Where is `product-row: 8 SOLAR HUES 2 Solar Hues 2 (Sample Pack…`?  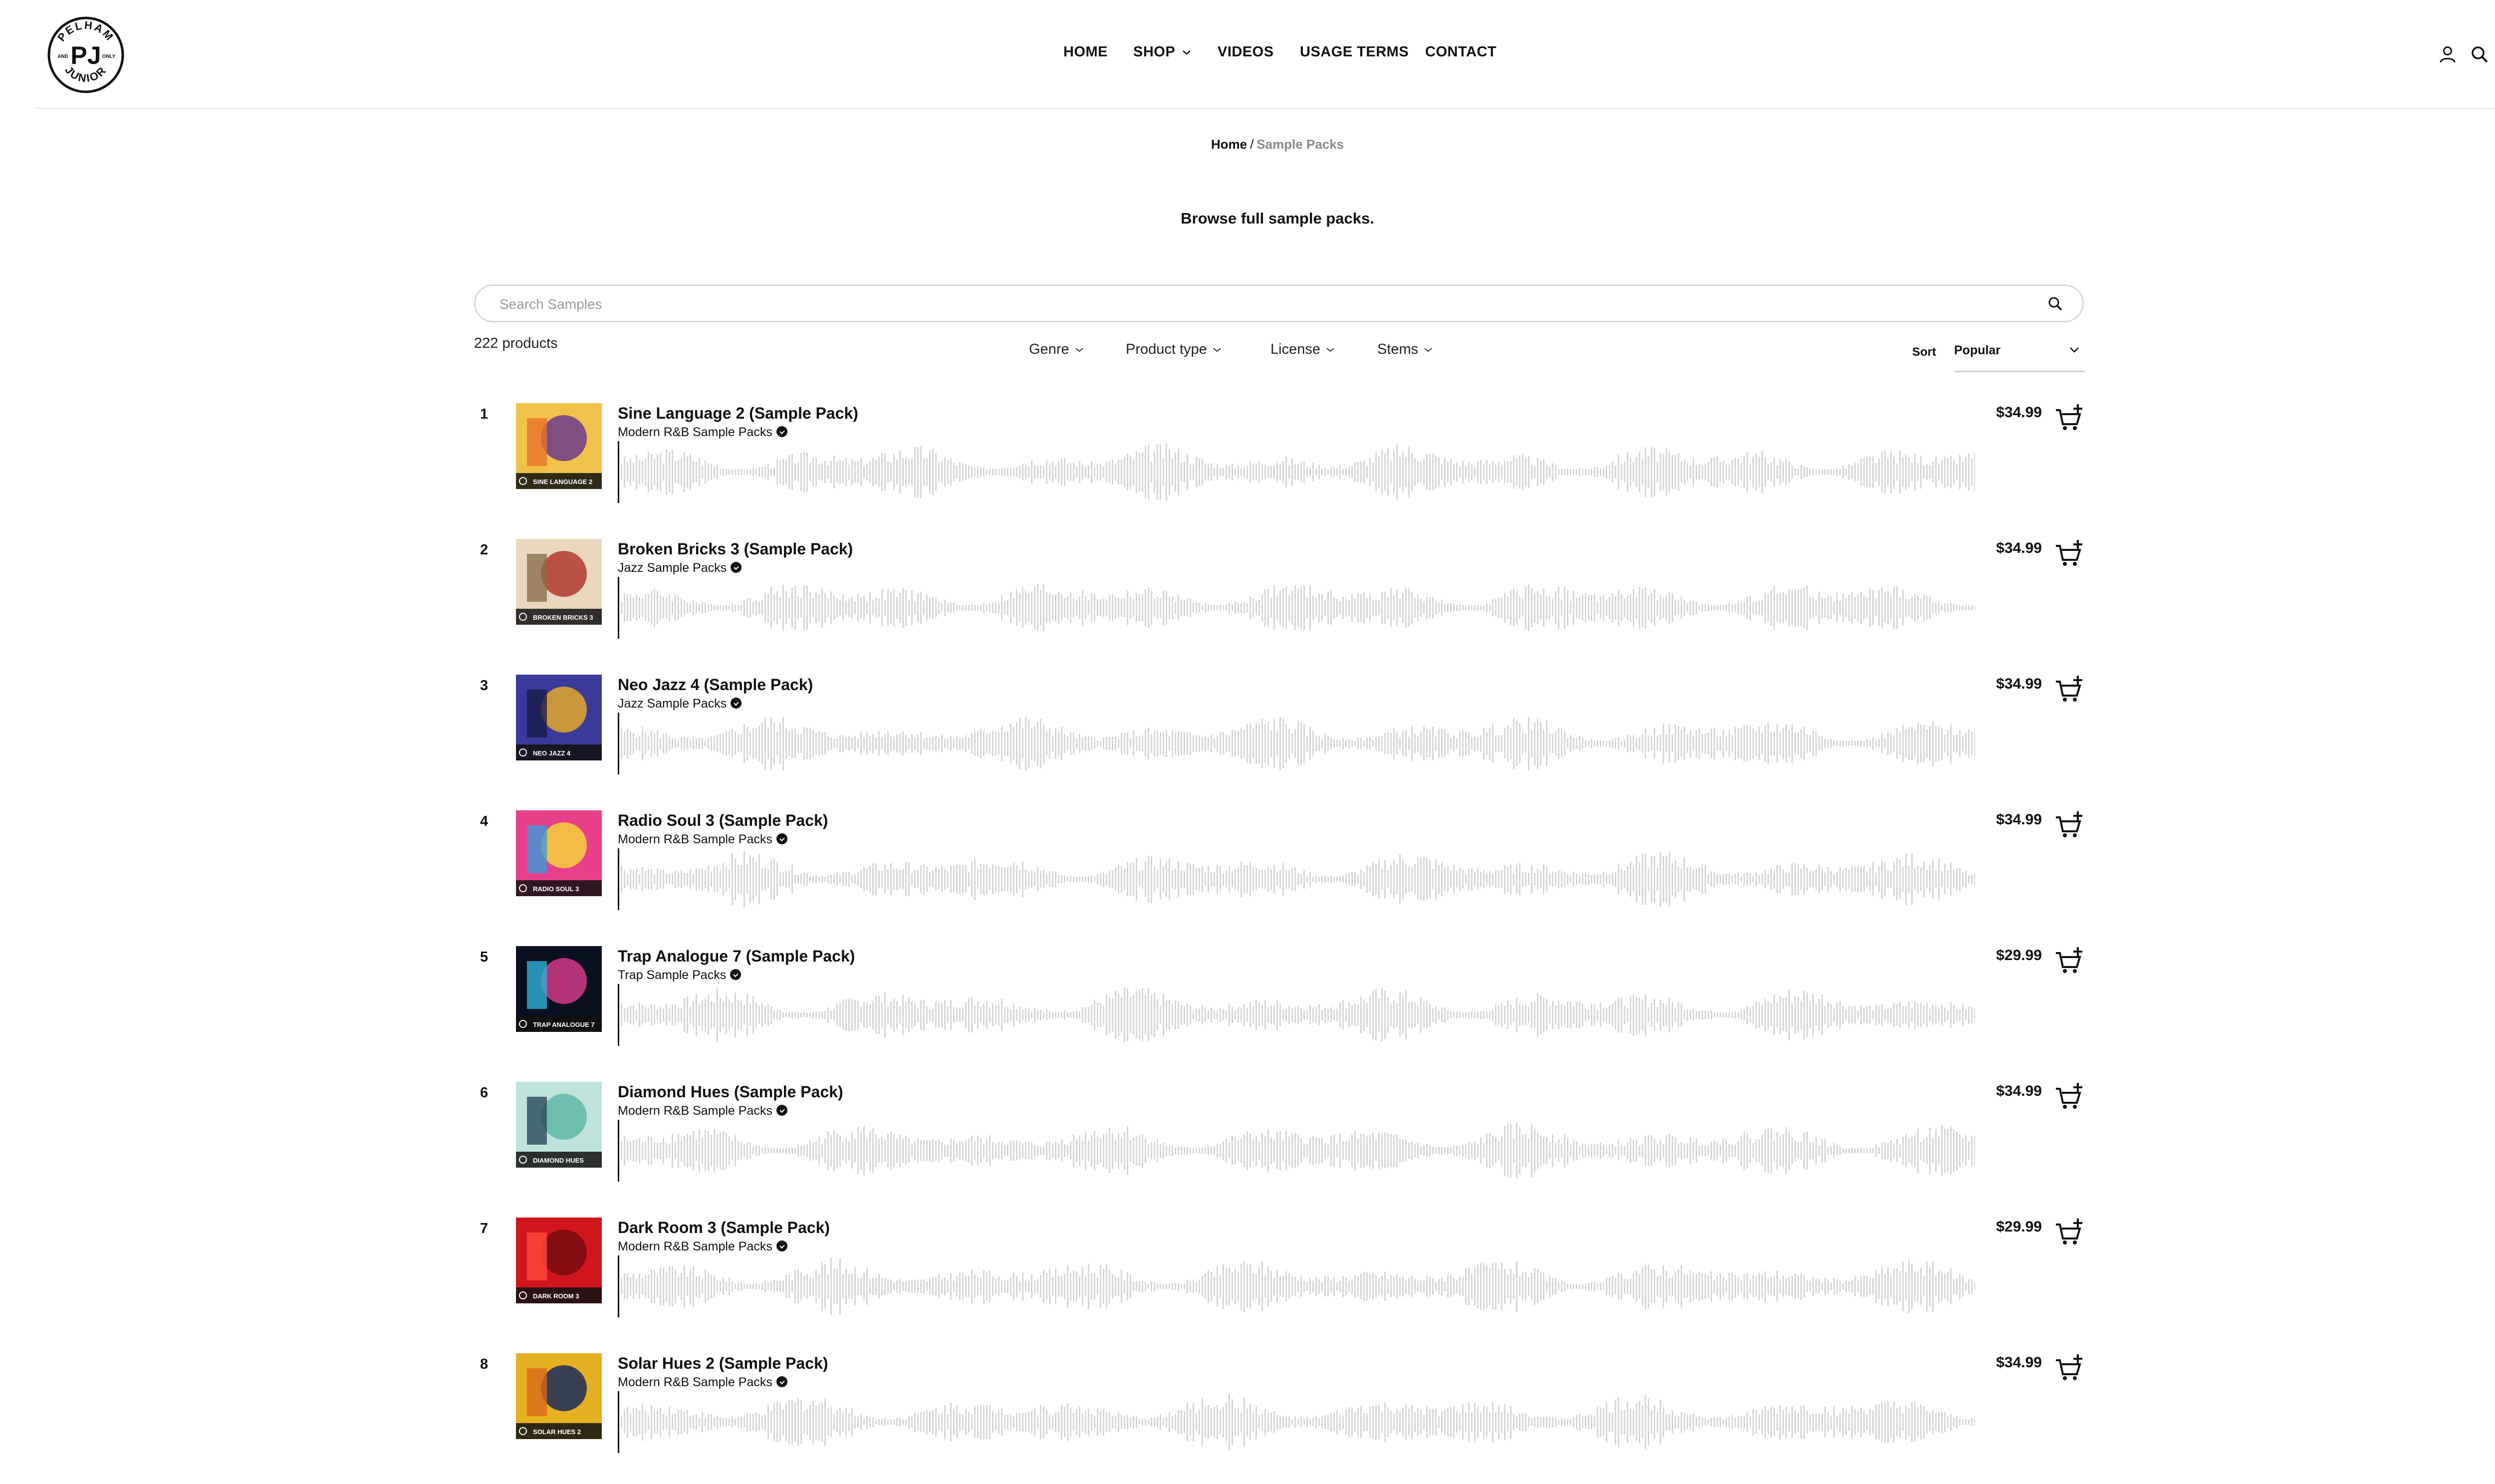
product-row: 8 SOLAR HUES 2 Solar Hues 2 (Sample Pack… is located at coordinates (1279, 1416).